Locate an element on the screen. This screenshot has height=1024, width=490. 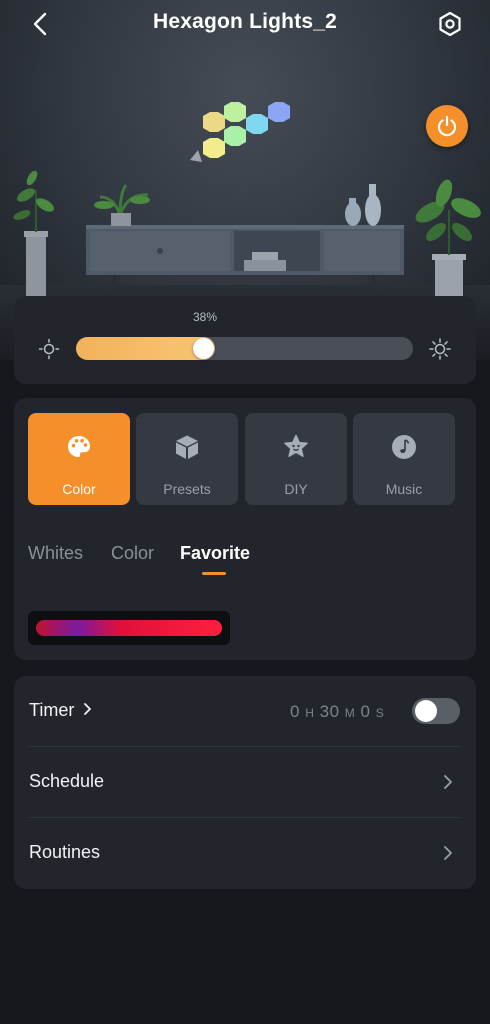
tv-cabinet-illustration is located at coordinates (245, 238).